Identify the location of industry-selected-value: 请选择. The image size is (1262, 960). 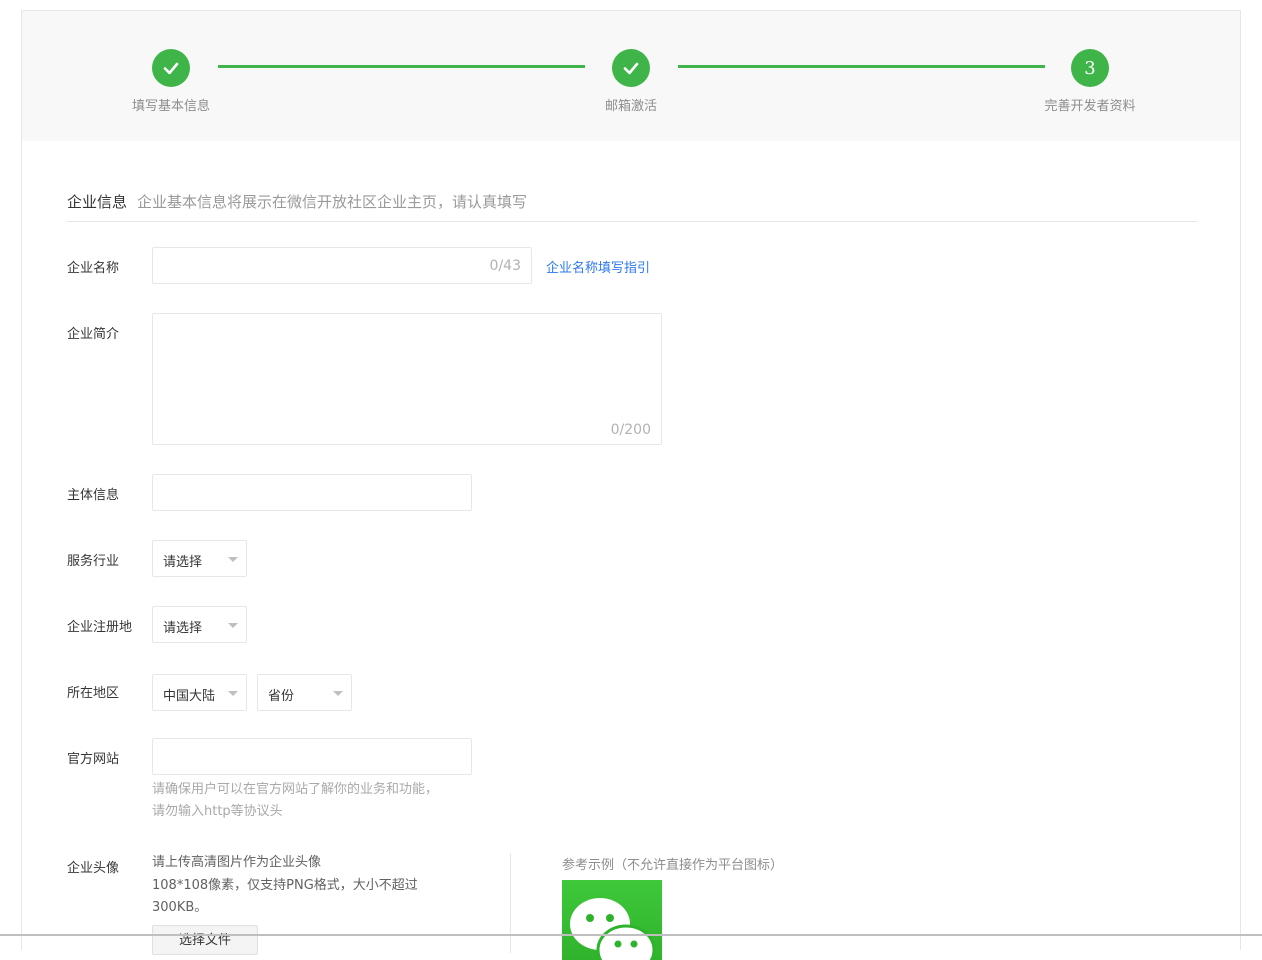
(183, 562).